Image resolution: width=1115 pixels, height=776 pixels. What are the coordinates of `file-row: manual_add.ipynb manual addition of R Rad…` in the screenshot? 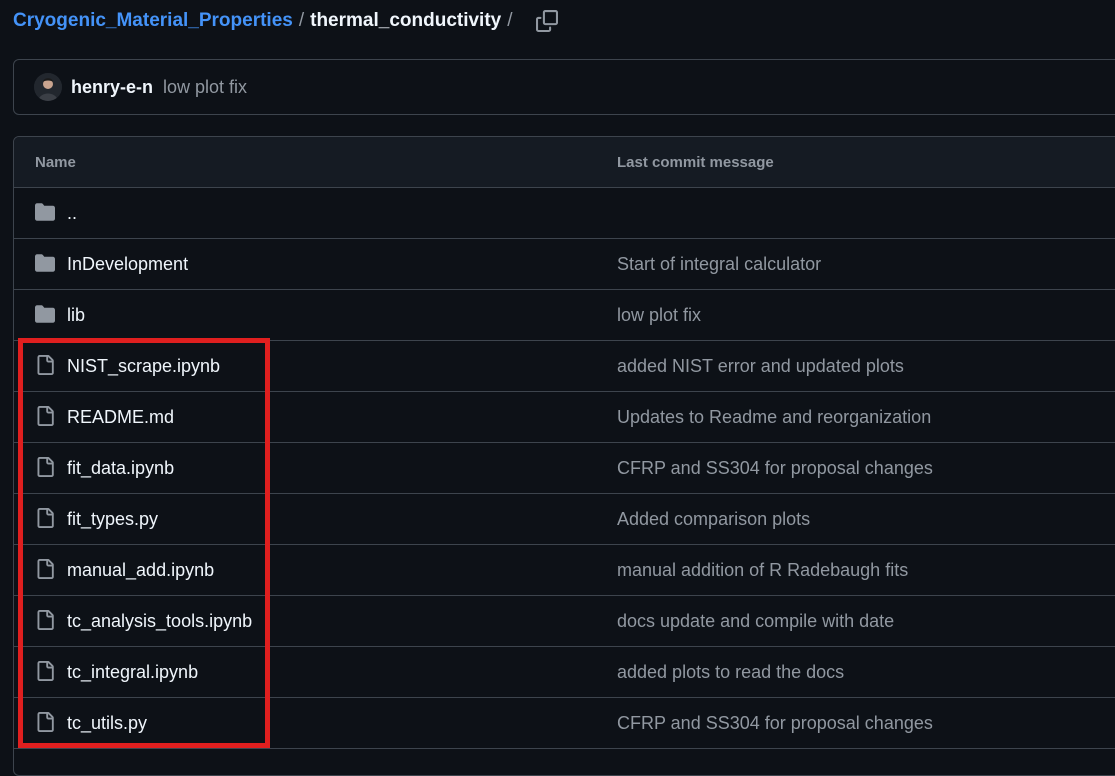 It's located at (564, 570).